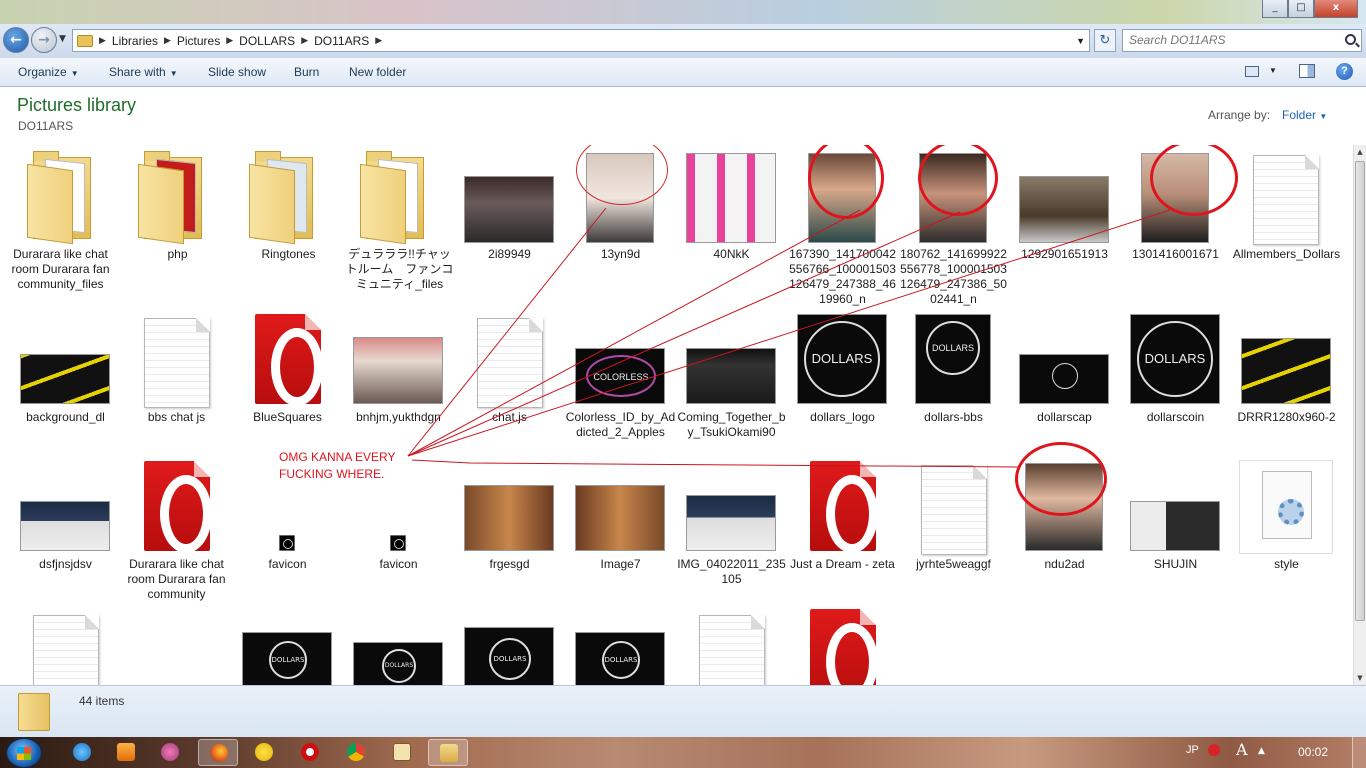  Describe the element at coordinates (332, 474) in the screenshot. I see `annotation-line-2: FUCKING WHERE.` at that location.